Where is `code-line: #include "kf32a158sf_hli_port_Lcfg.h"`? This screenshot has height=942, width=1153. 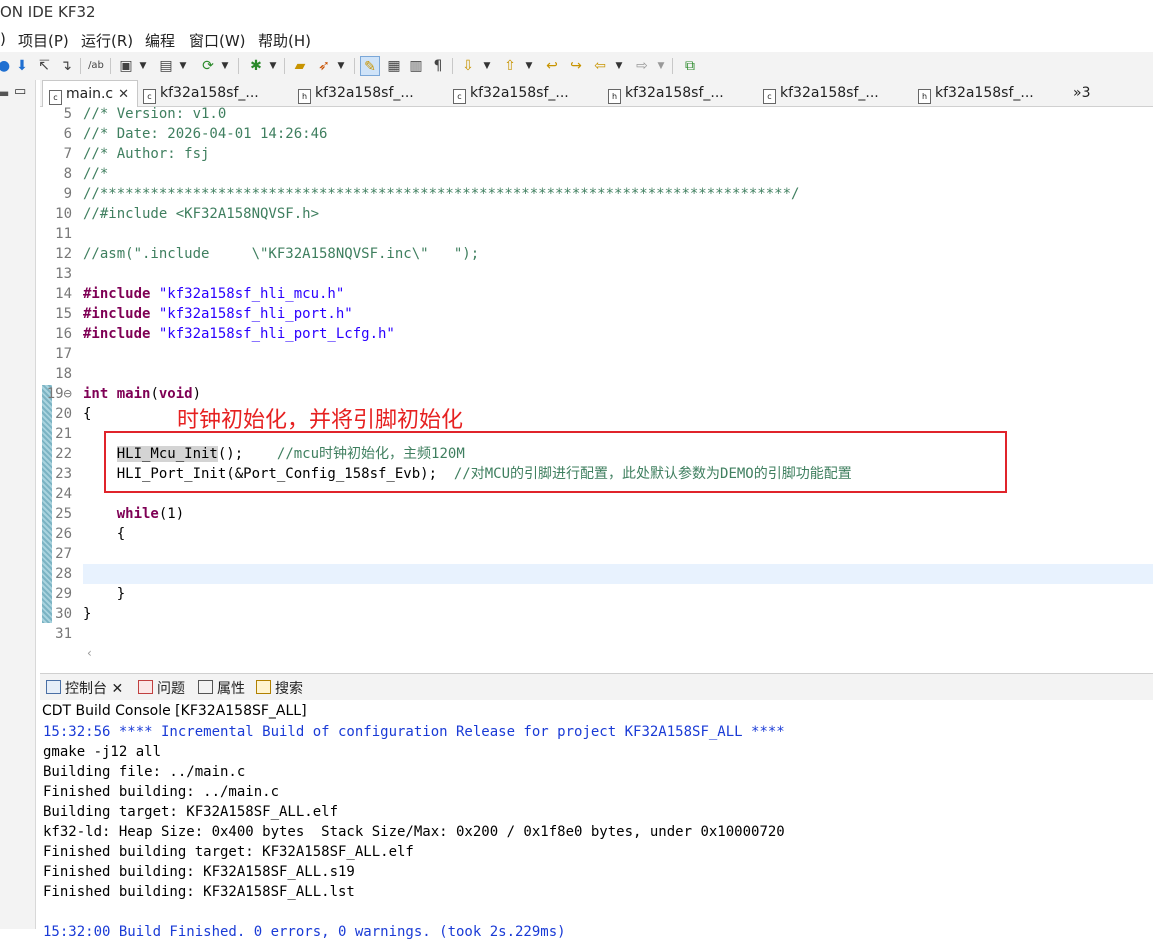 code-line: #include "kf32a158sf_hli_port_Lcfg.h" is located at coordinates (239, 334).